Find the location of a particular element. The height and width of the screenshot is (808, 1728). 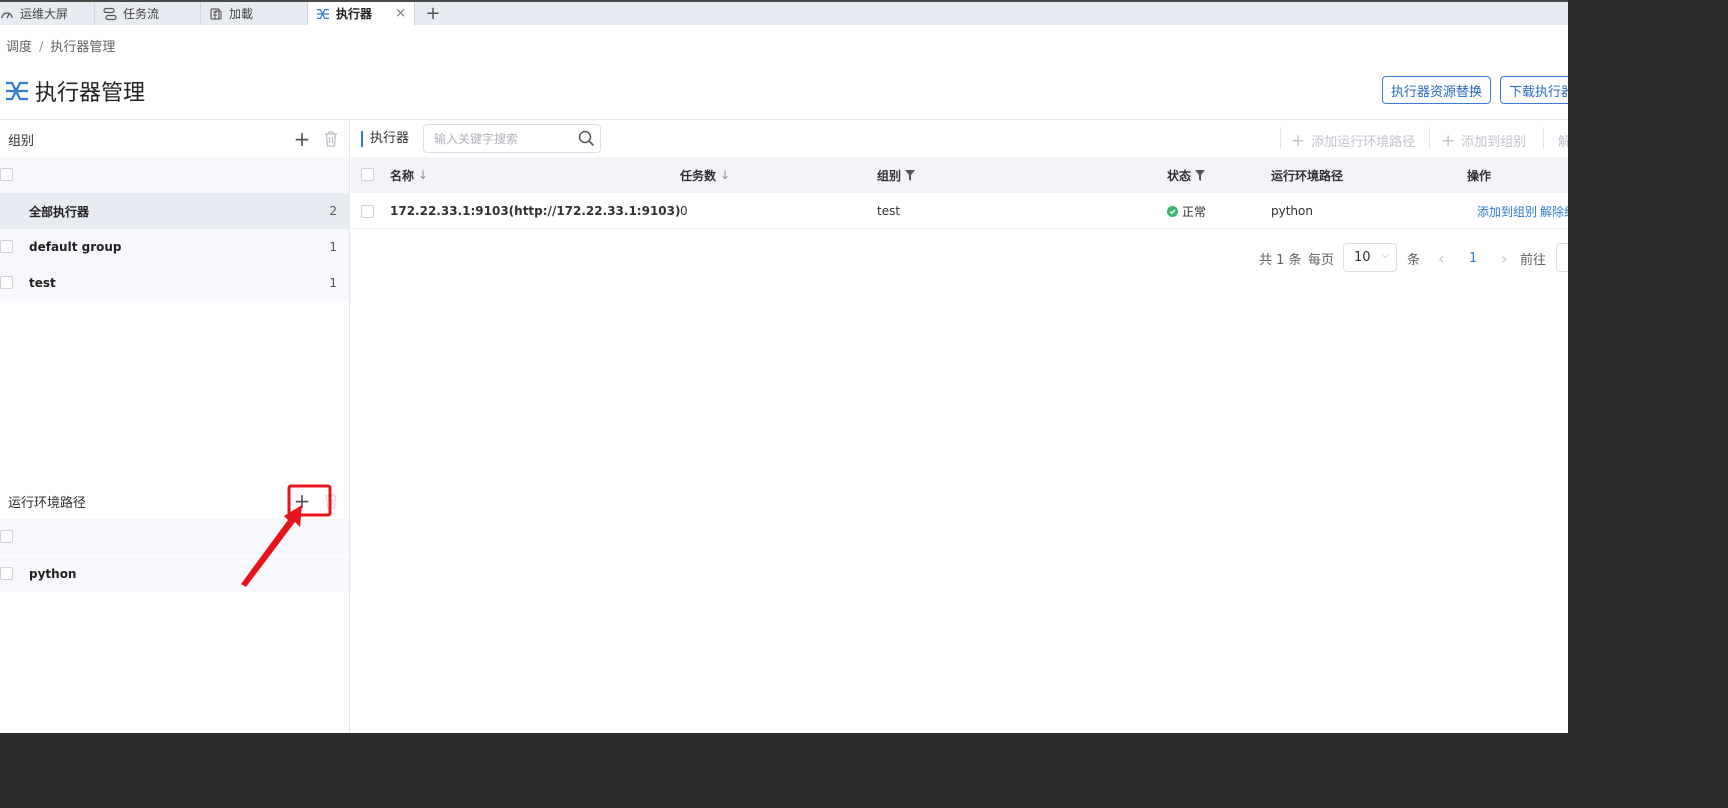

add-to-group-link: 添加到组别 is located at coordinates (1507, 211).